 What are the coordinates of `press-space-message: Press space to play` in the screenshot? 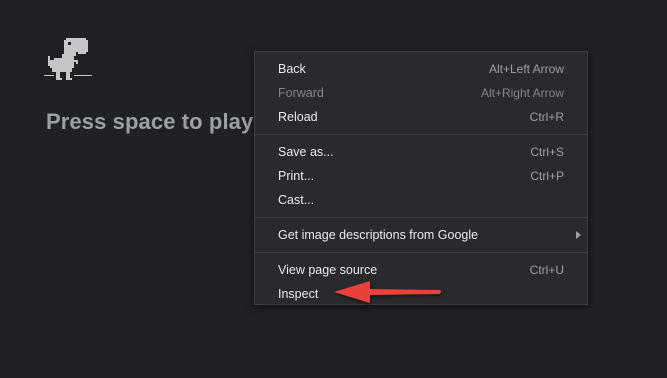 It's located at (150, 121).